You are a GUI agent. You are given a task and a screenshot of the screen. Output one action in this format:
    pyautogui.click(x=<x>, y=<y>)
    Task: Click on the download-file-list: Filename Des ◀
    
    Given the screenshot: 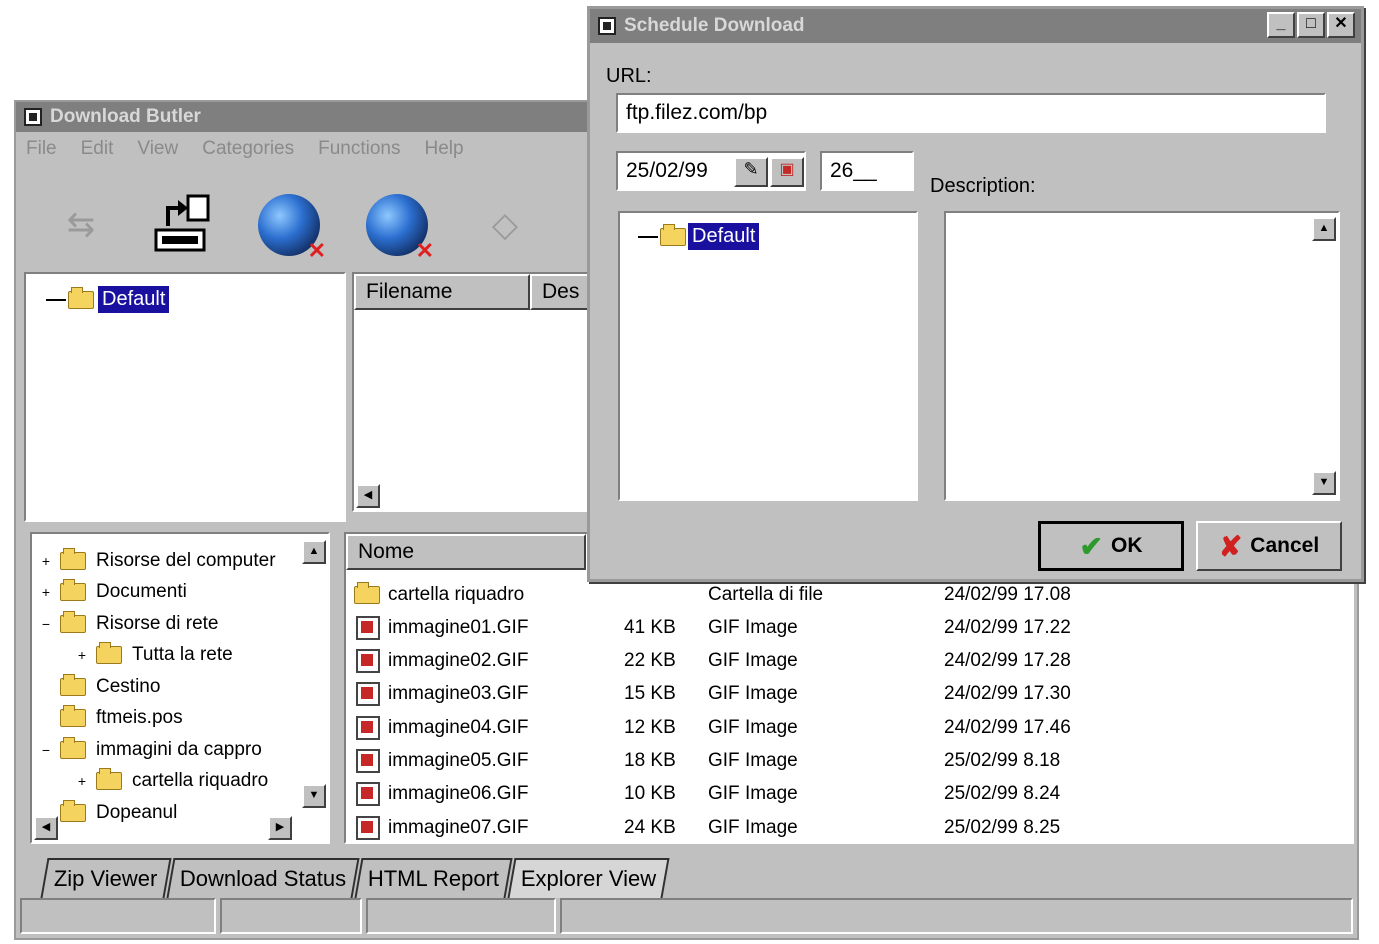 What is the action you would take?
    pyautogui.click(x=478, y=392)
    